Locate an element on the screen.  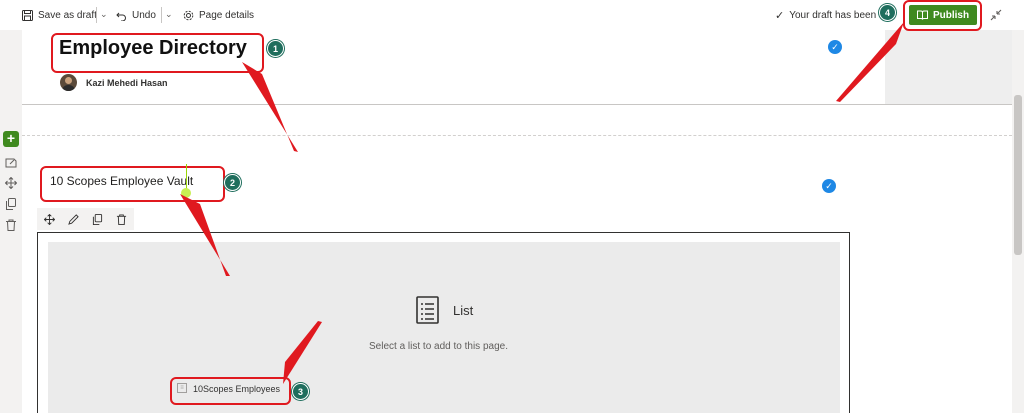
arrow-to-title is located at coordinates (270, 107).